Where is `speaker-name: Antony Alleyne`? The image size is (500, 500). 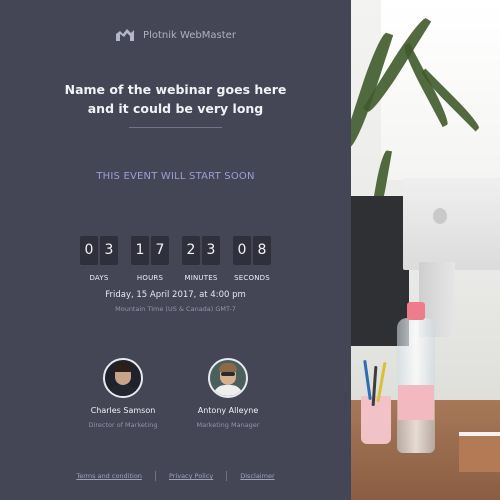 speaker-name: Antony Alleyne is located at coordinates (228, 410).